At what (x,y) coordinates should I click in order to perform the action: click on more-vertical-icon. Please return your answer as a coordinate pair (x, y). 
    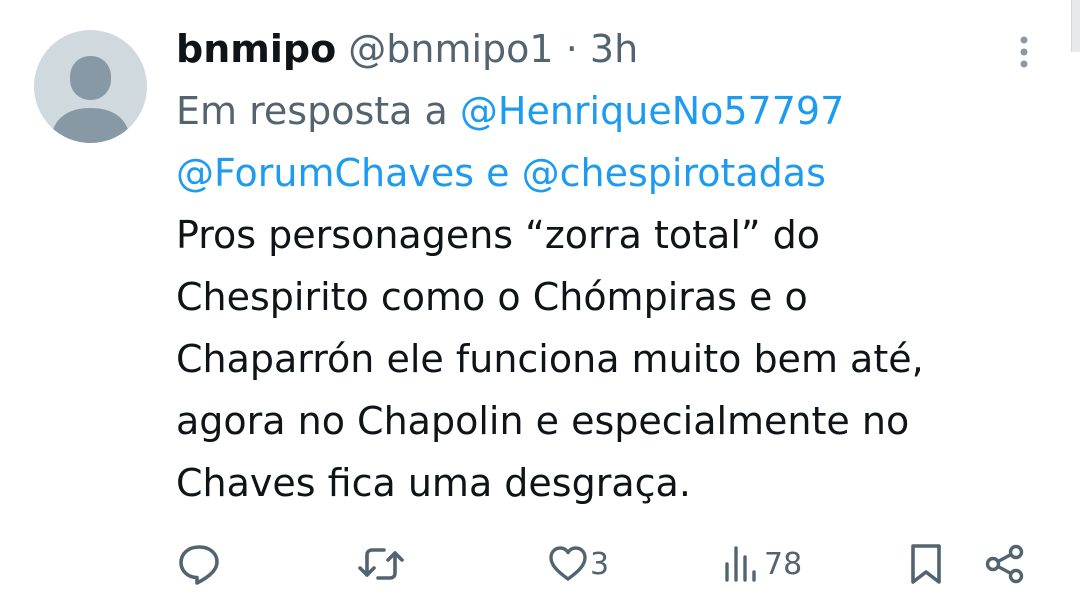
    Looking at the image, I should click on (1024, 54).